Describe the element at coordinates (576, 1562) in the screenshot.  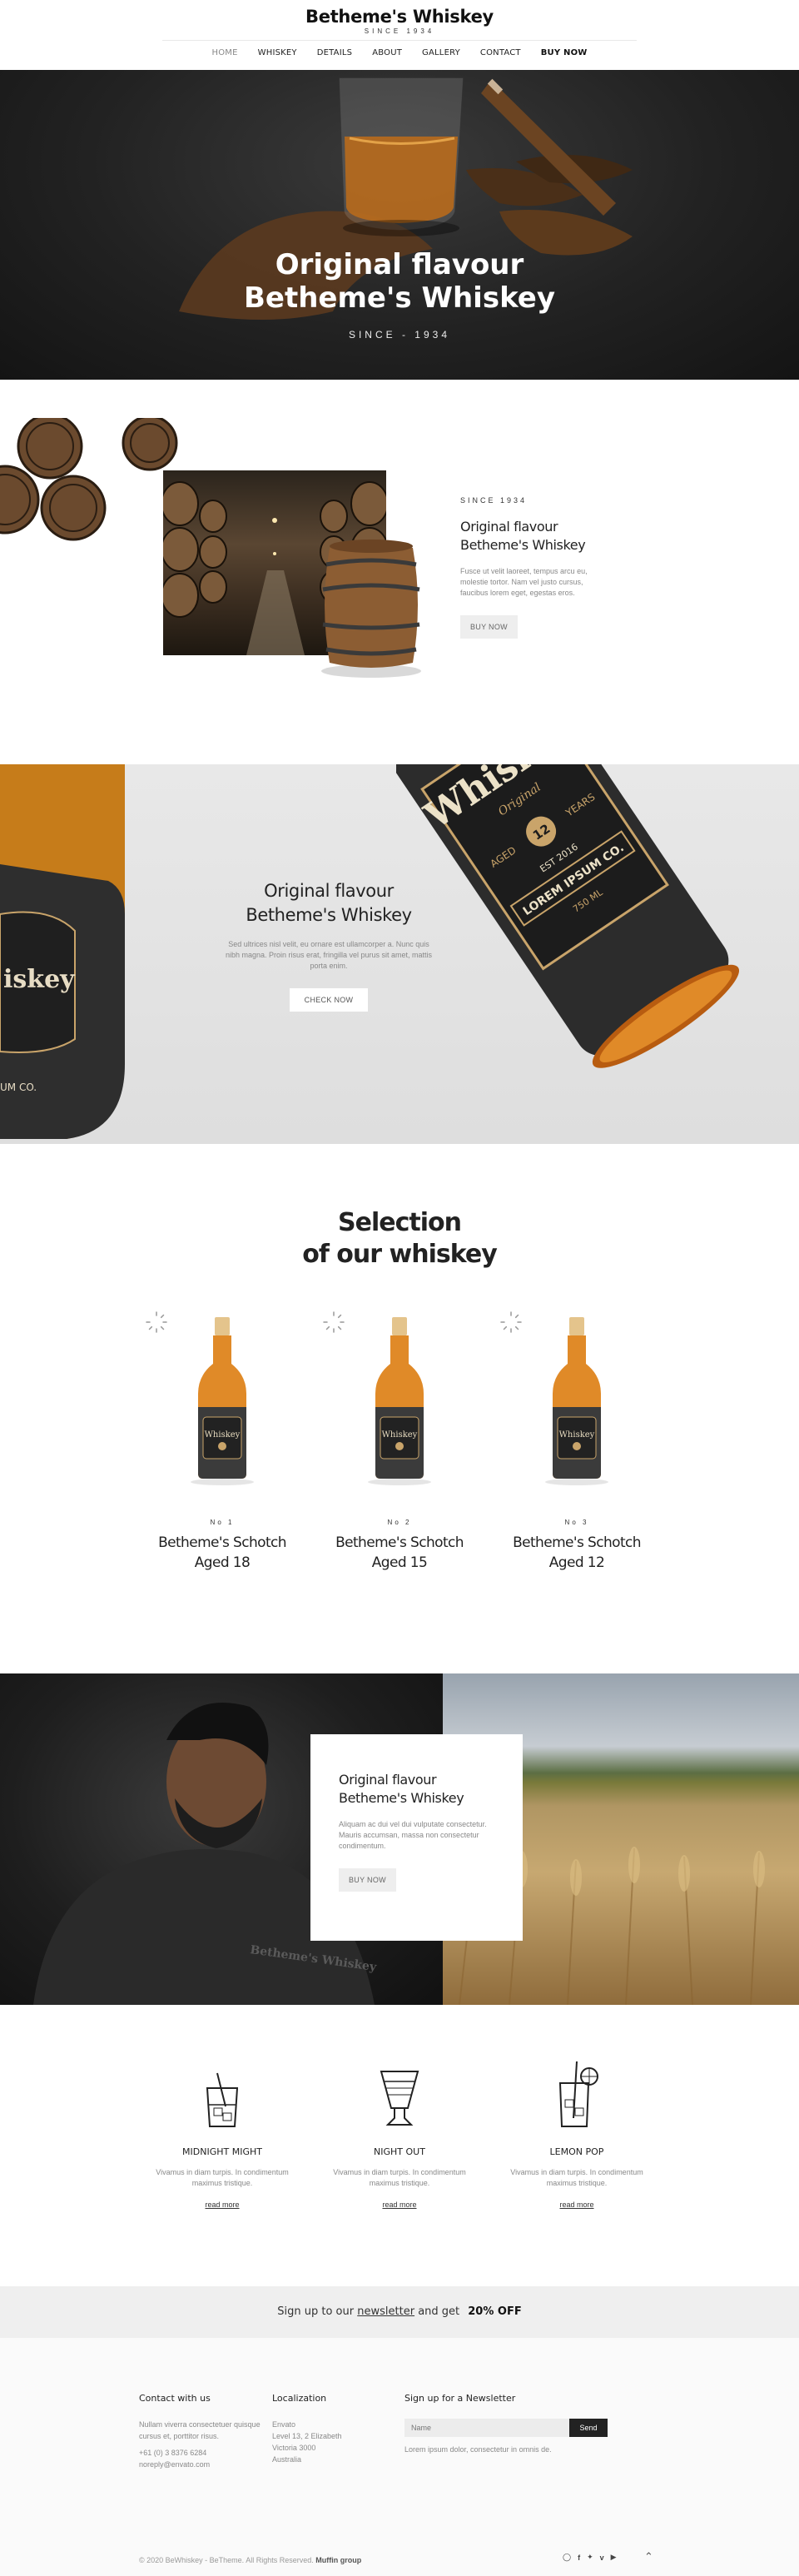
I see `product-name-line2: Aged 12` at that location.